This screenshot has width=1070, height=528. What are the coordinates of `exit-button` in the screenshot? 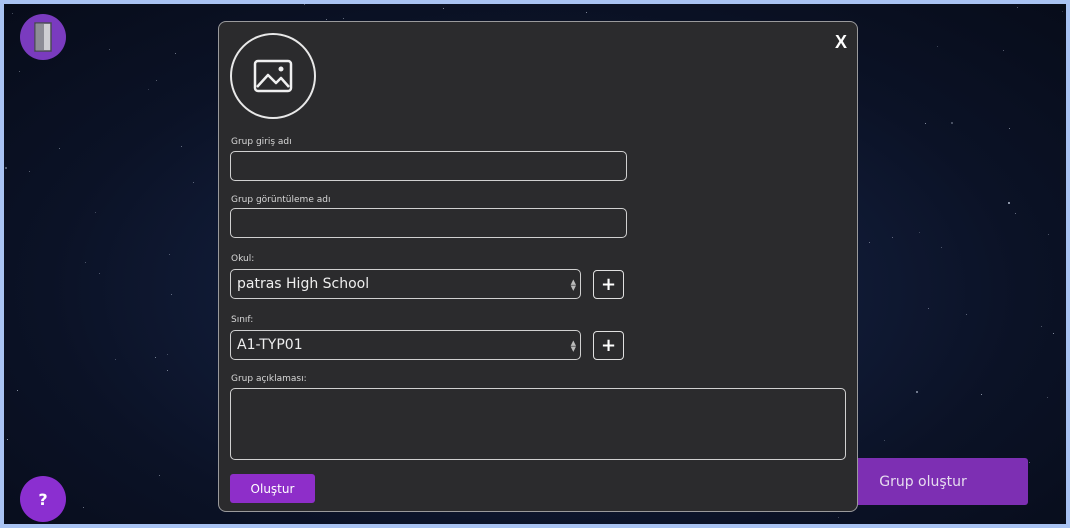 It's located at (43, 37).